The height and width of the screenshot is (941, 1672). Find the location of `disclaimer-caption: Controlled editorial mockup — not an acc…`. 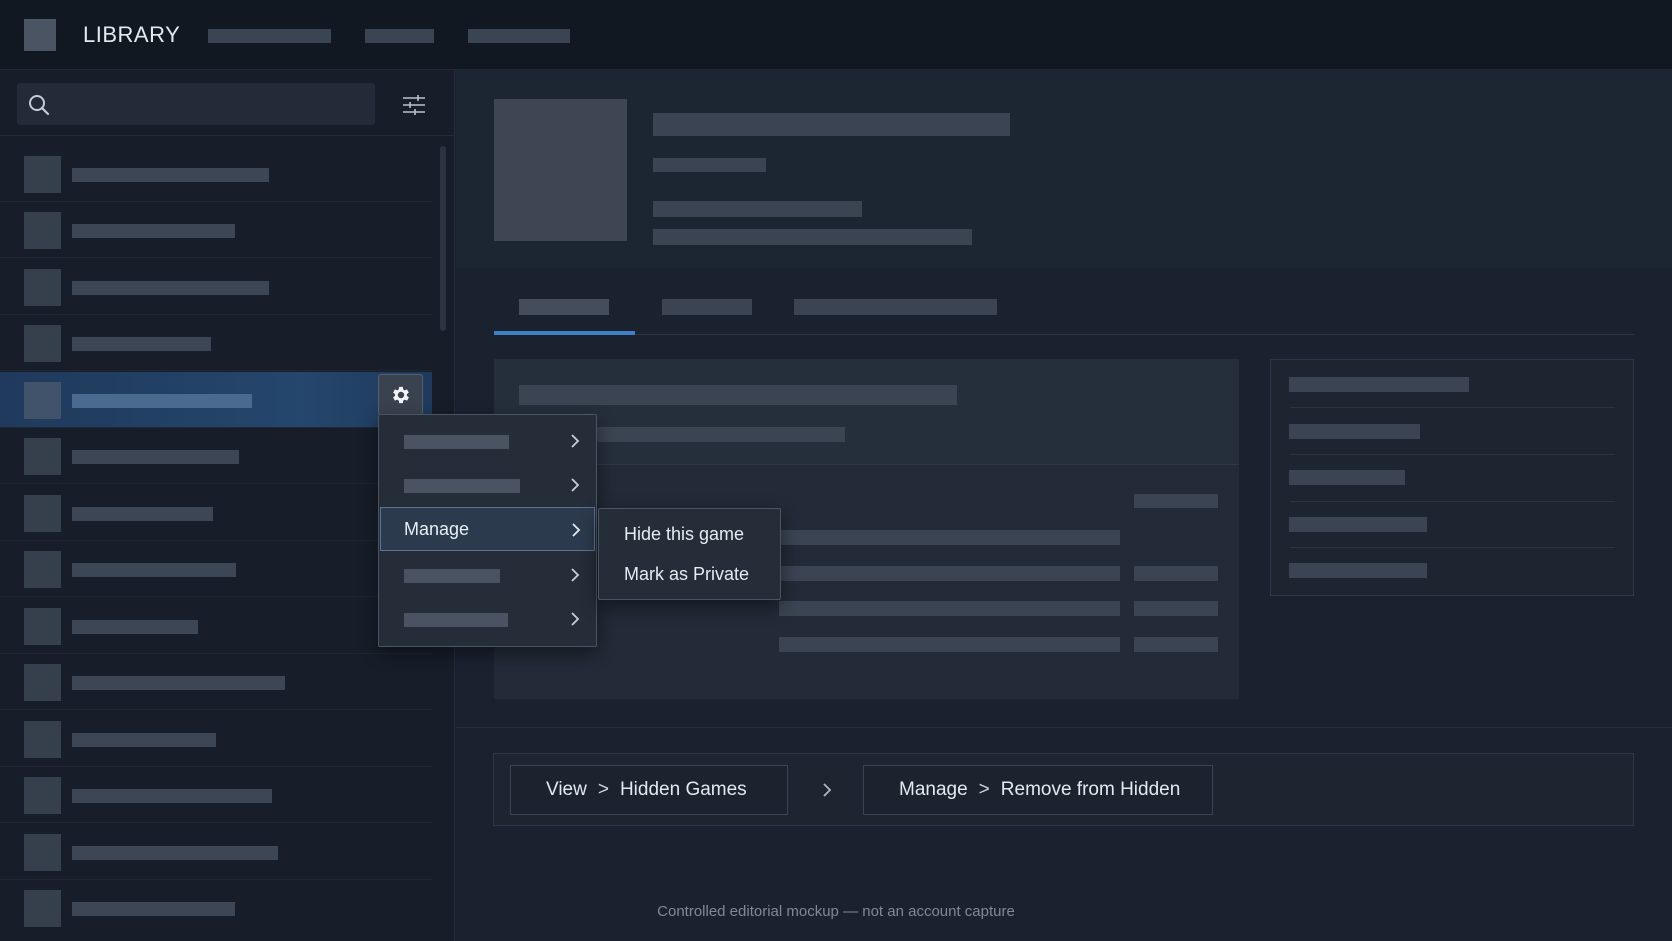

disclaimer-caption: Controlled editorial mockup — not an acc… is located at coordinates (836, 911).